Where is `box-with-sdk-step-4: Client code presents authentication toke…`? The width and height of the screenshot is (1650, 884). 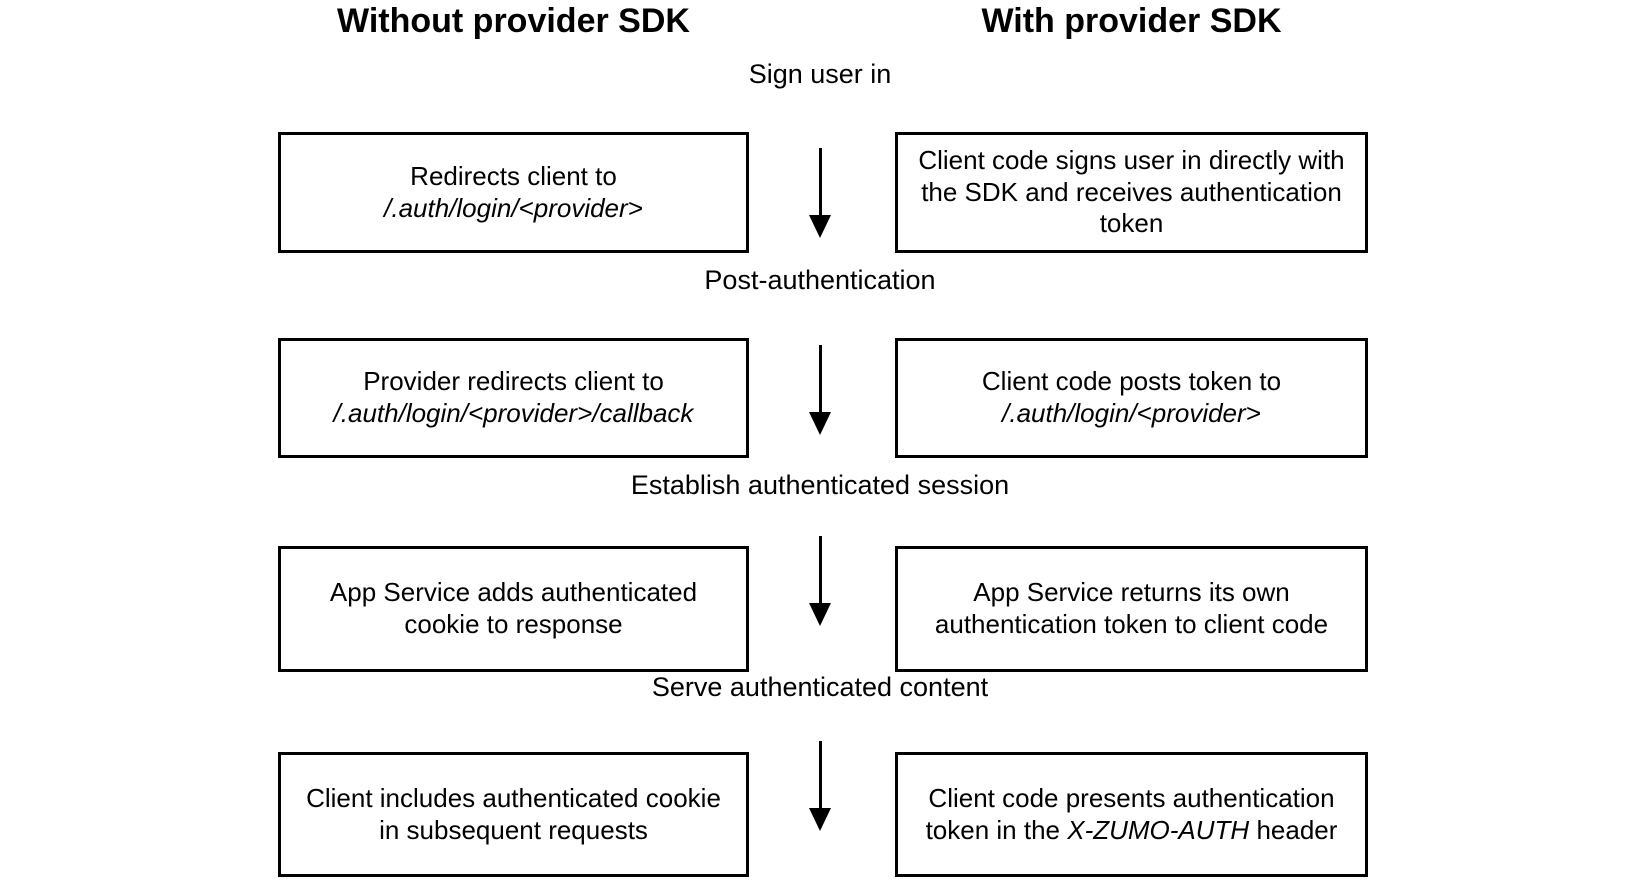 box-with-sdk-step-4: Client code presents authentication toke… is located at coordinates (1131, 814).